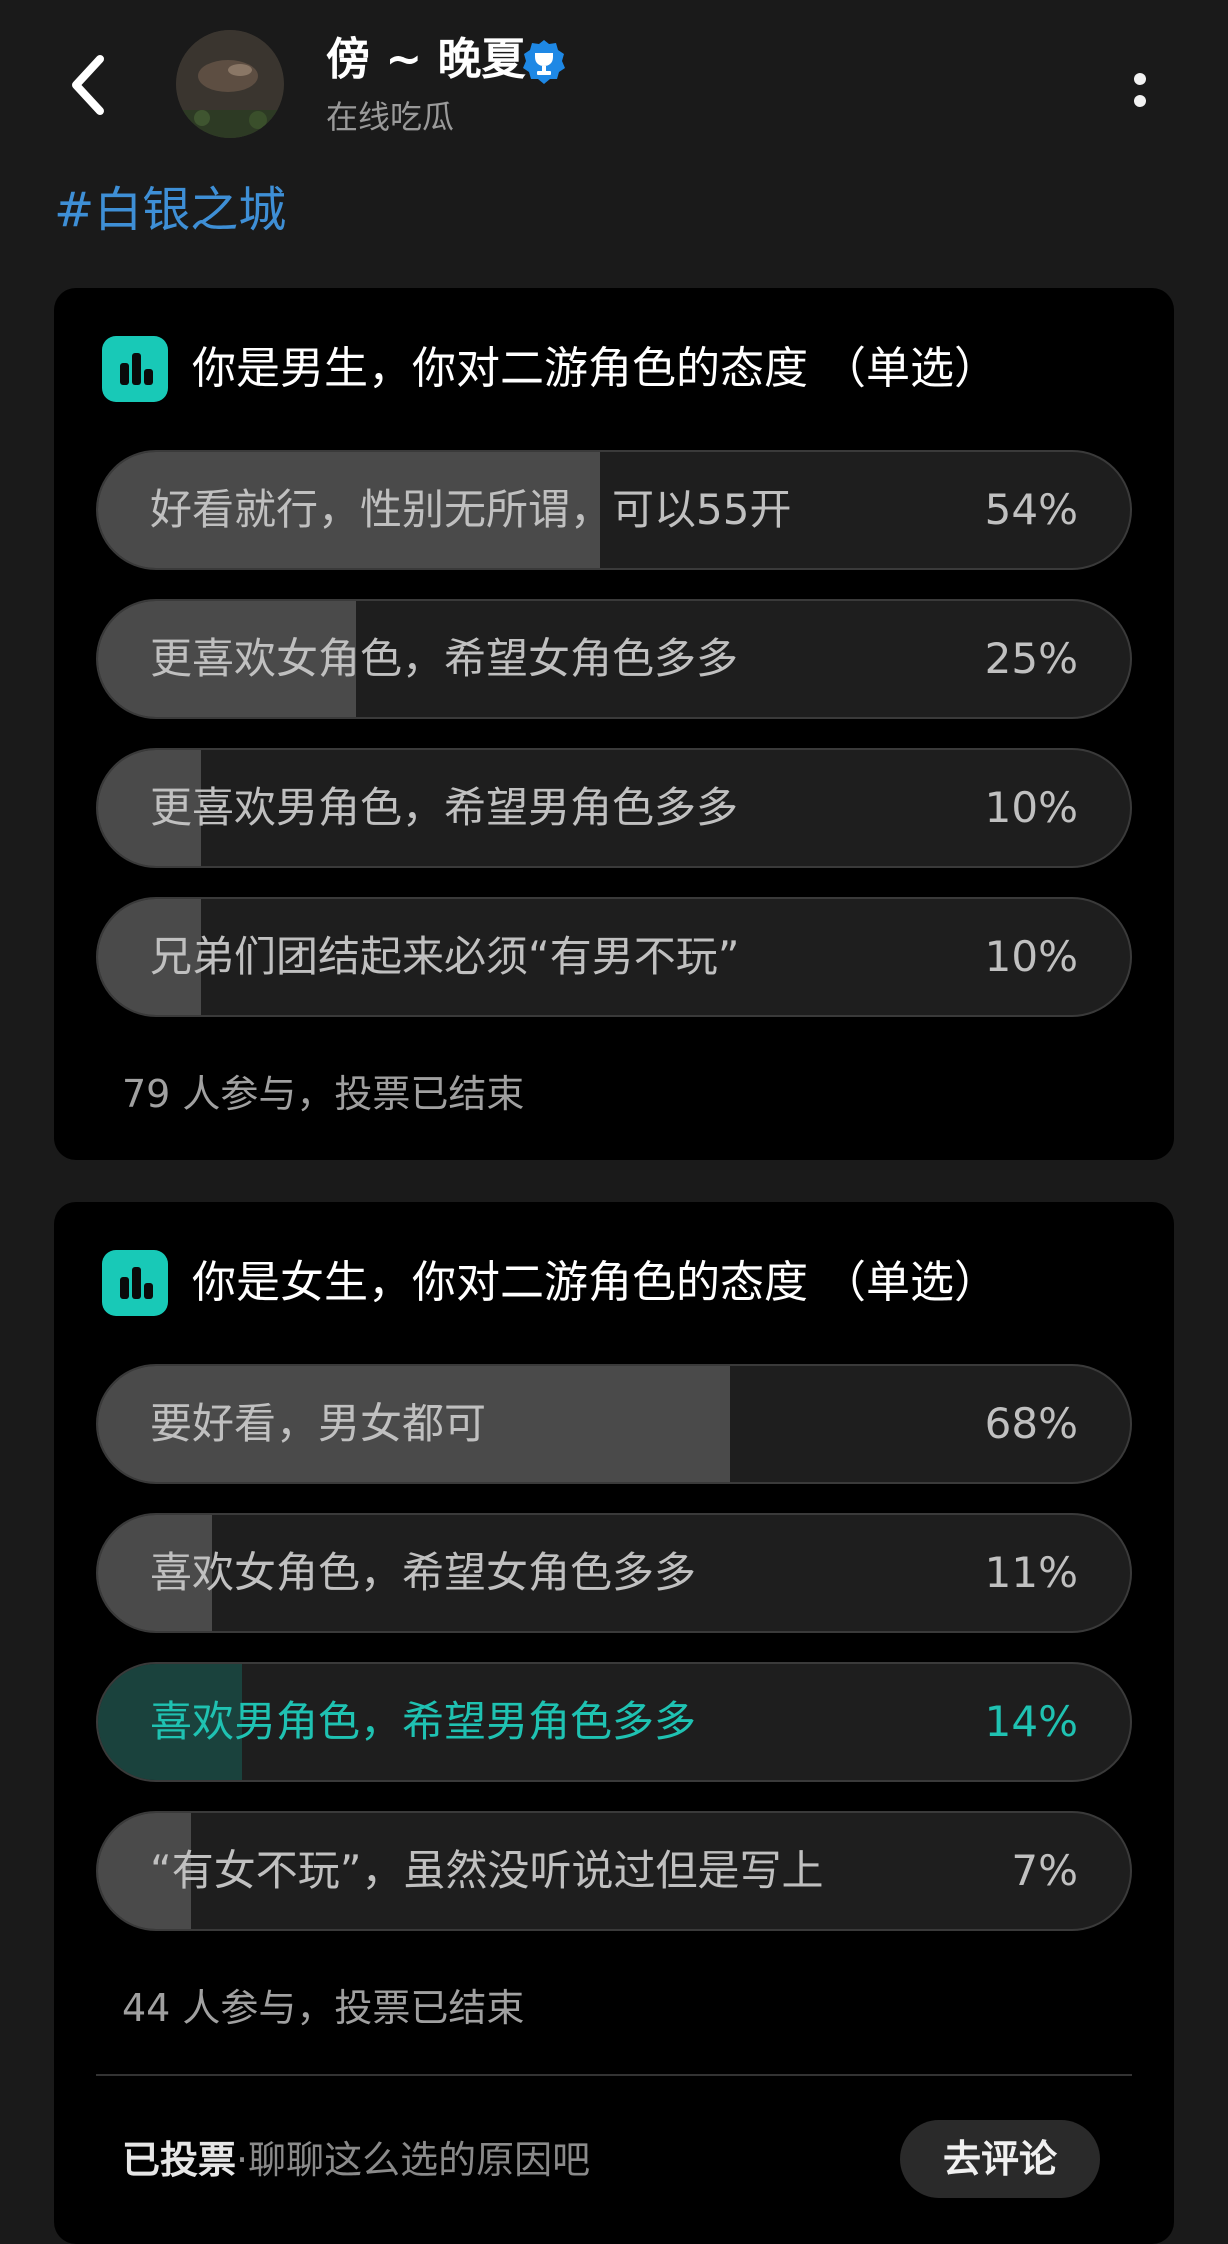 Image resolution: width=1228 pixels, height=2244 pixels. Describe the element at coordinates (1140, 90) in the screenshot. I see `more-options-button` at that location.